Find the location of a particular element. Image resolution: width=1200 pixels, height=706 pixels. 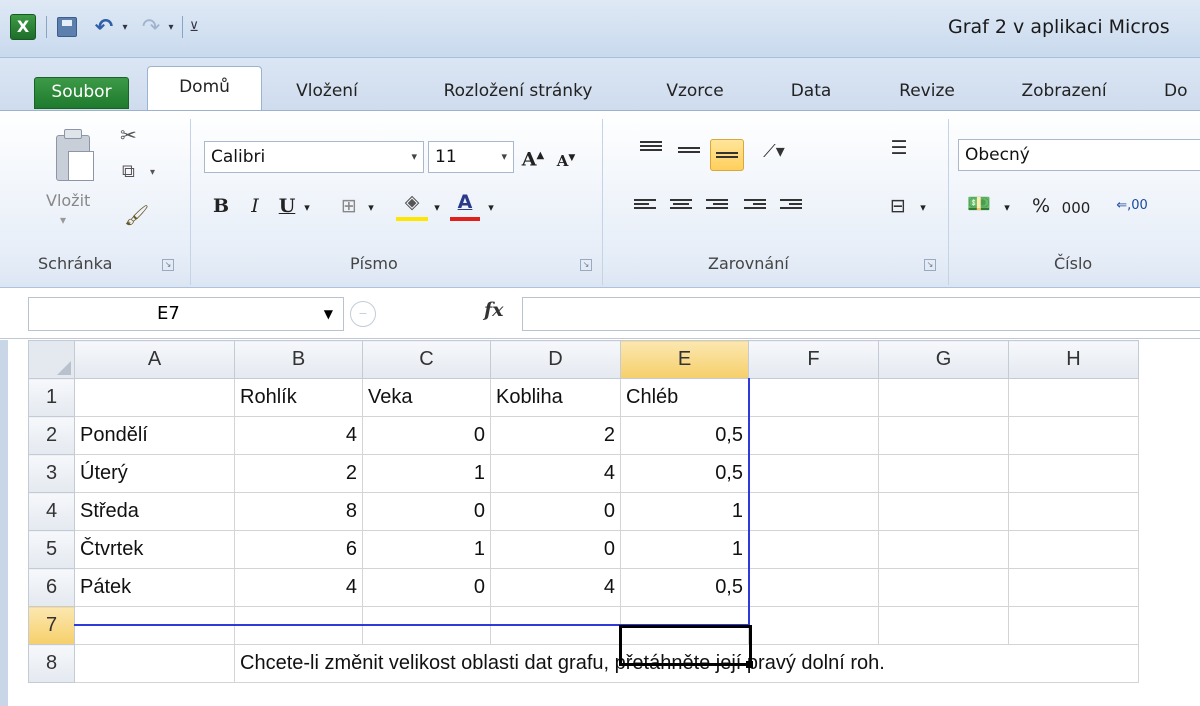

cell-a4: Středa is located at coordinates (154, 511).